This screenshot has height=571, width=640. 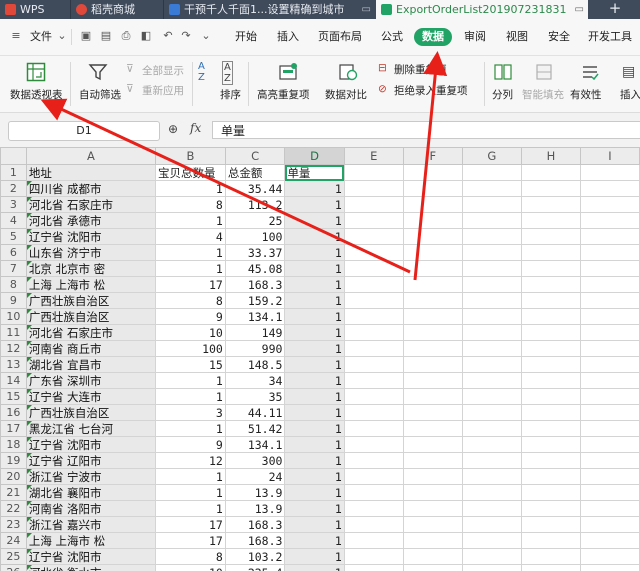 I want to click on show-all-button: ⊽ 全部显示, so click(x=157, y=70).